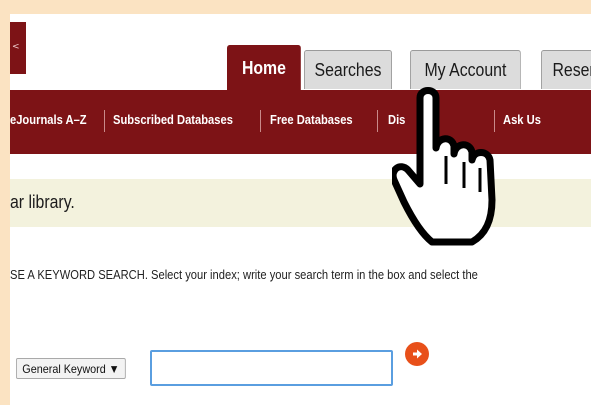 The height and width of the screenshot is (405, 591). I want to click on welcome-text: ar library., so click(42, 202).